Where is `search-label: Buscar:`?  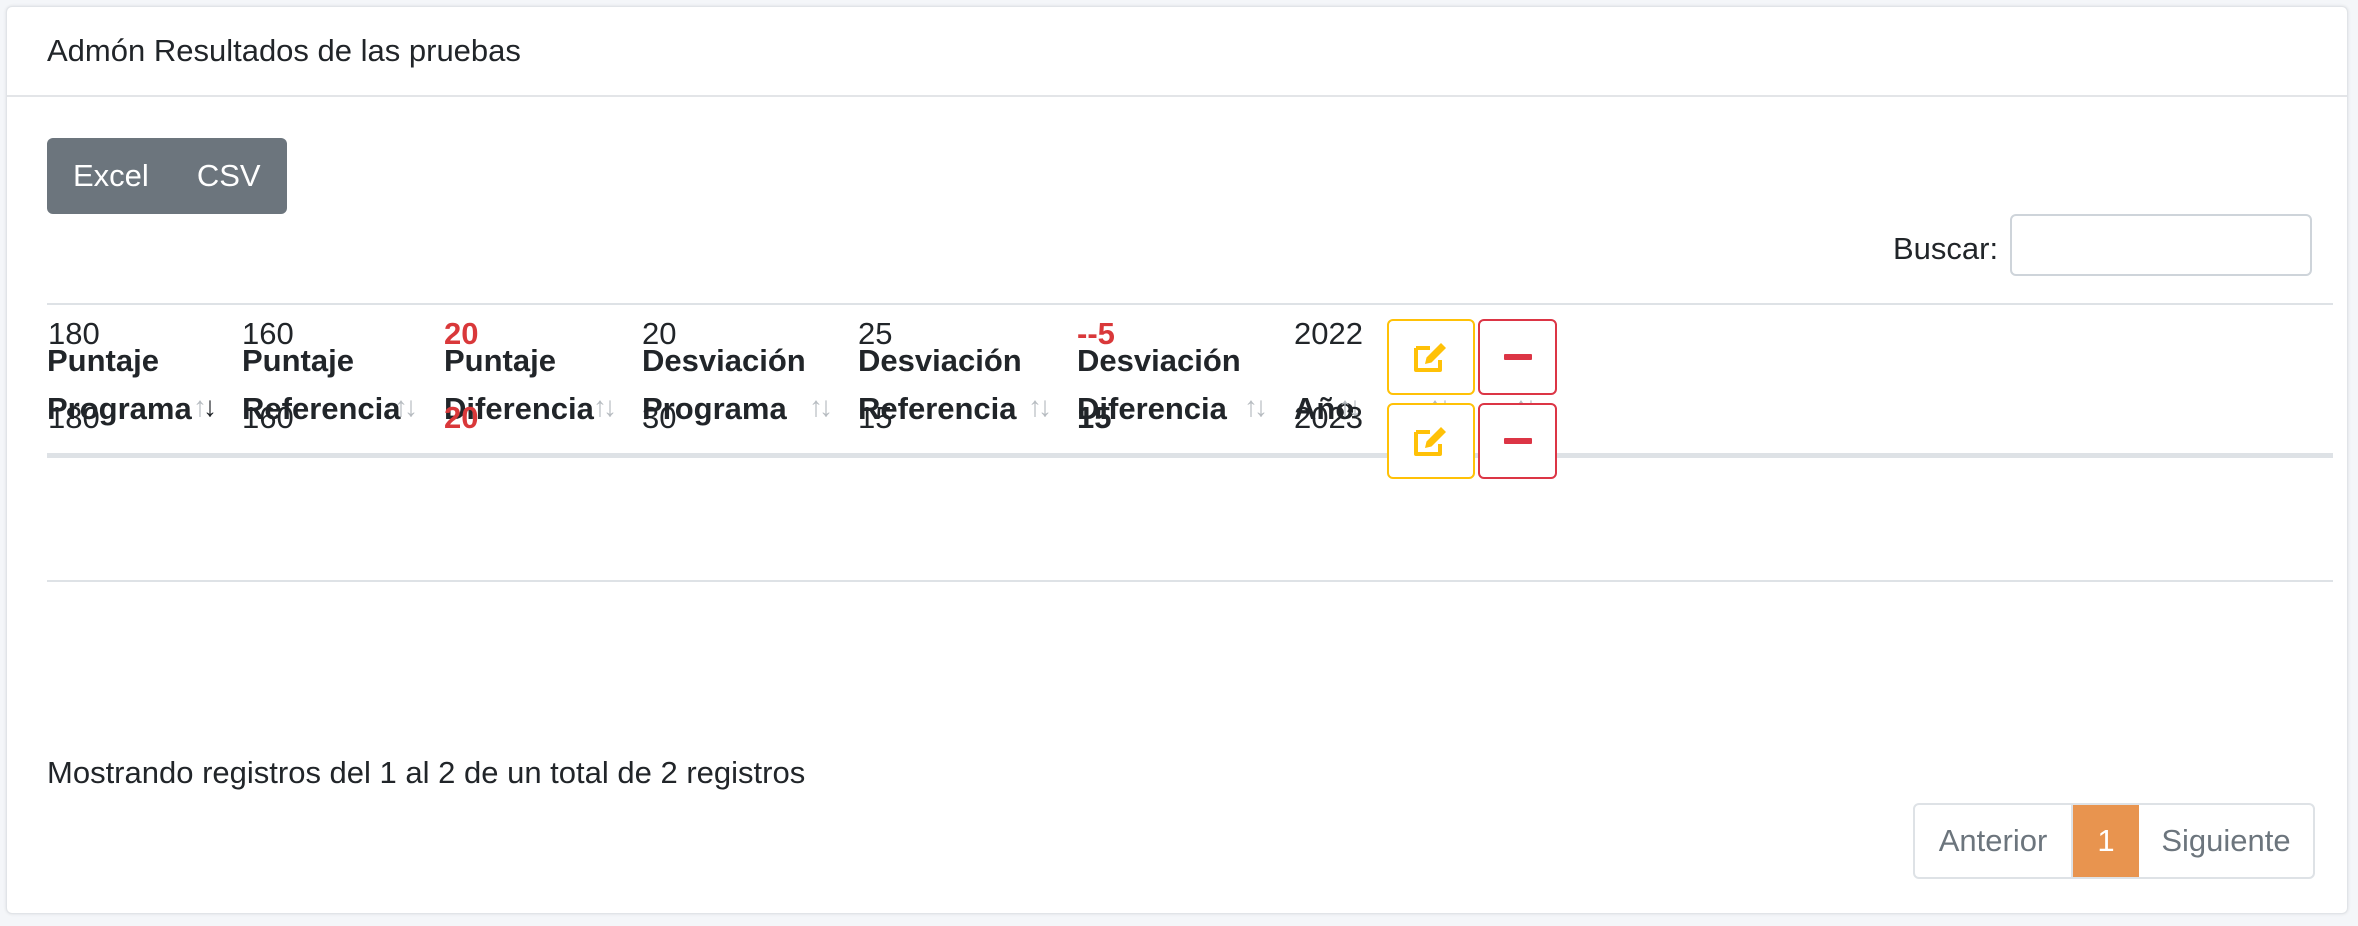
search-label: Buscar: is located at coordinates (1946, 248).